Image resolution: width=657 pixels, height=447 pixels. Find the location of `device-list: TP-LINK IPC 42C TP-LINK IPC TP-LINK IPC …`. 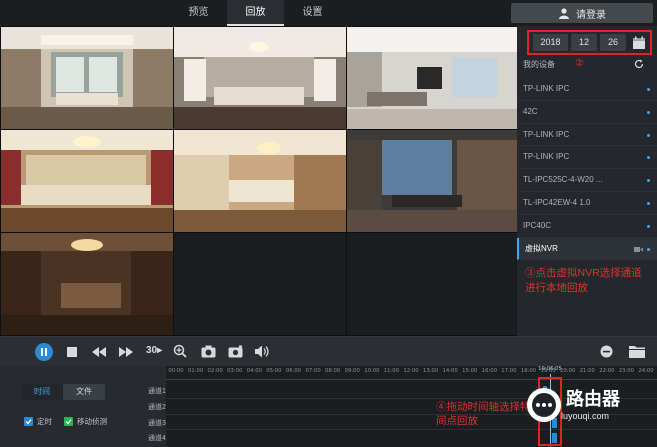

device-list: TP-LINK IPC 42C TP-LINK IPC TP-LINK IPC … is located at coordinates (587, 169).